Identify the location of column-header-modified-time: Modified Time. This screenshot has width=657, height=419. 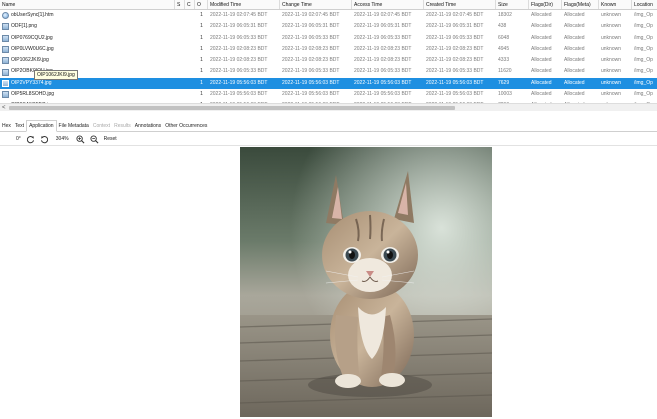
(244, 4).